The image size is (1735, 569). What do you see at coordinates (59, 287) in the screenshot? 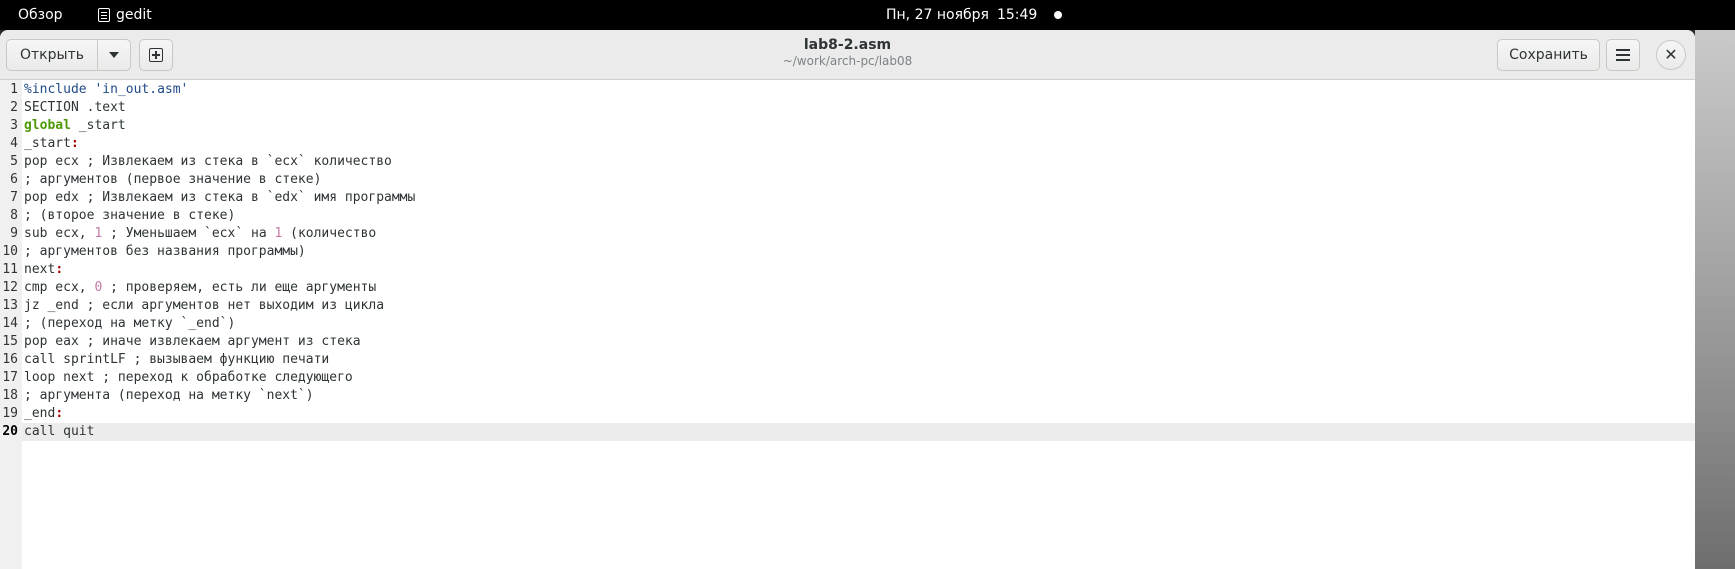
I see `code-token: cmp ecx,` at bounding box center [59, 287].